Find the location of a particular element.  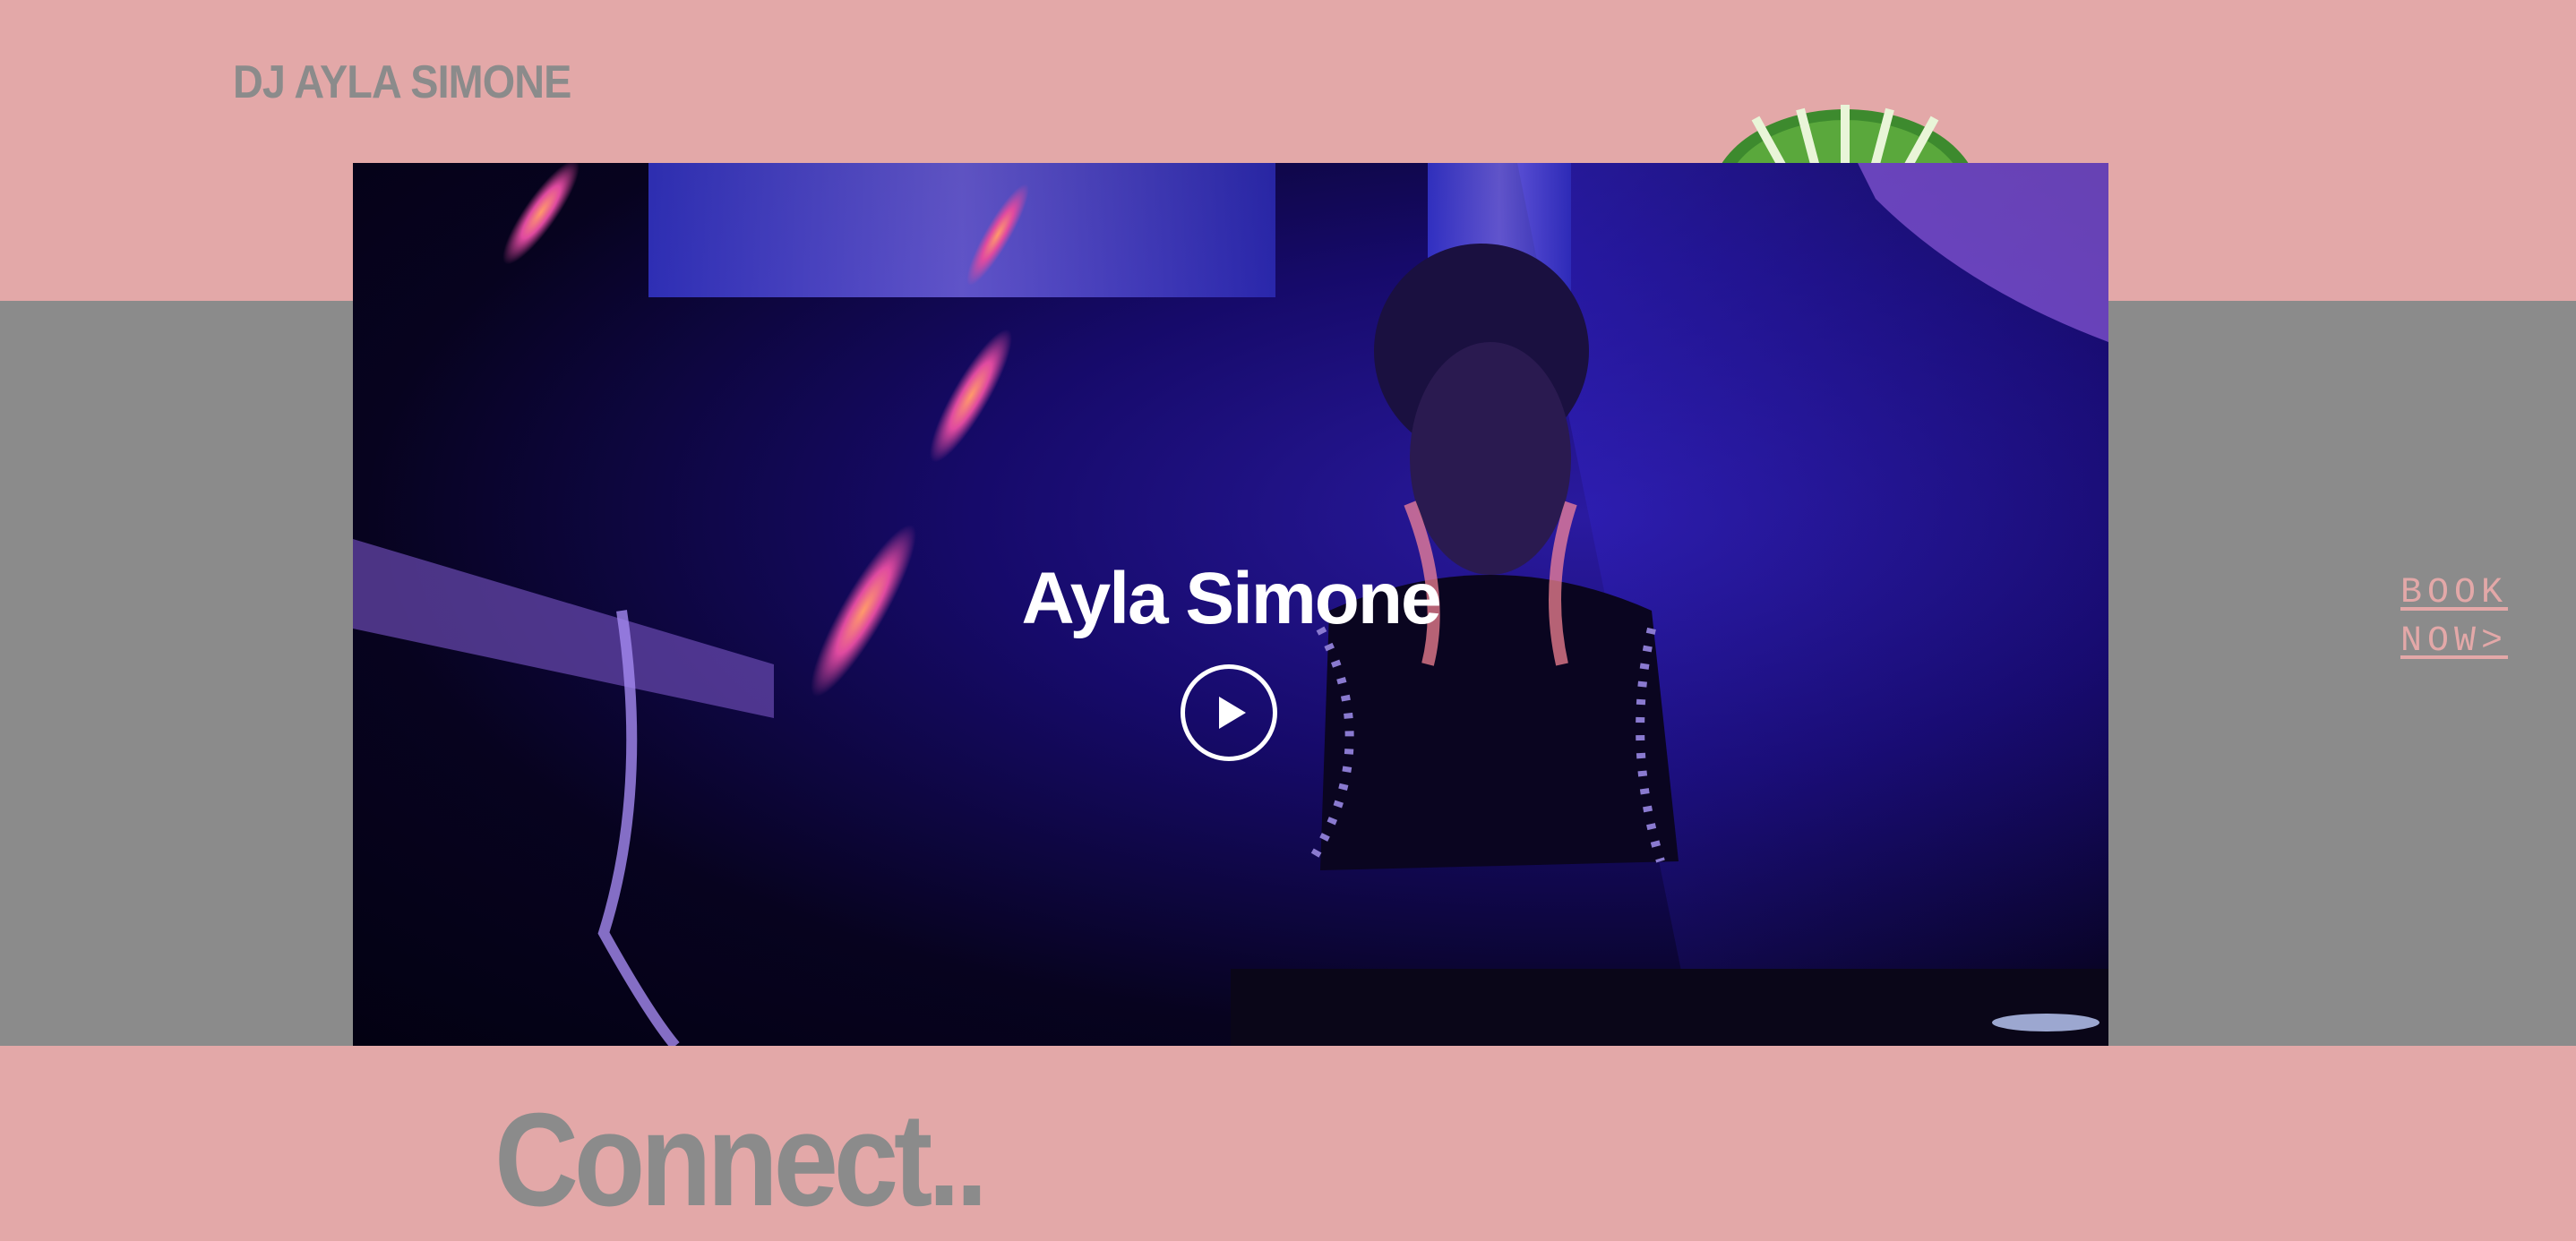

play-button is located at coordinates (1229, 712).